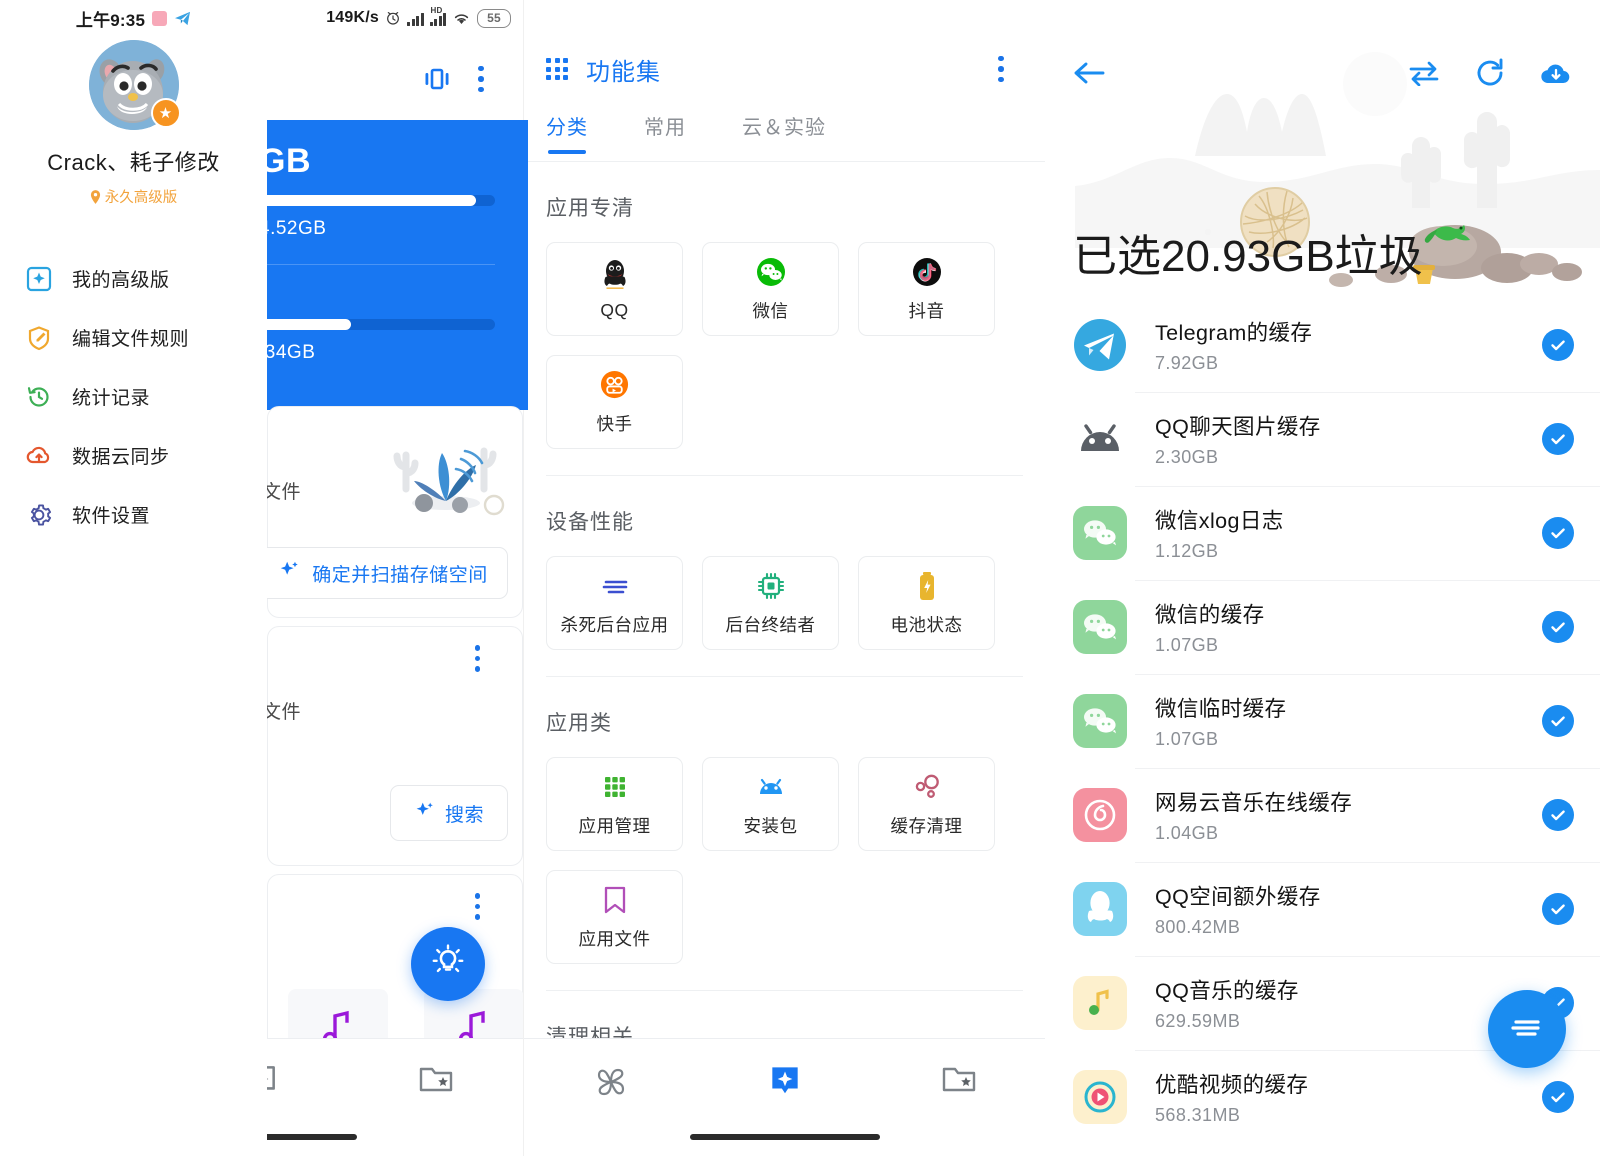  I want to click on back-arrow-icon, so click(1089, 73).